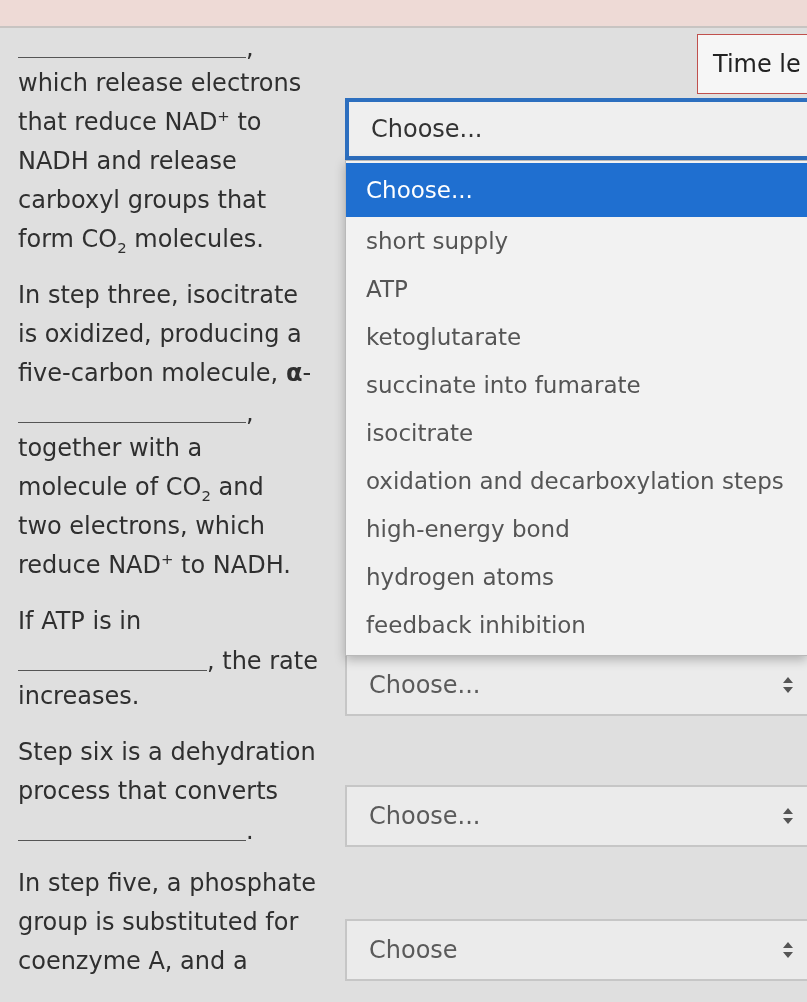  What do you see at coordinates (79, 696) in the screenshot?
I see `question-text: increases.` at bounding box center [79, 696].